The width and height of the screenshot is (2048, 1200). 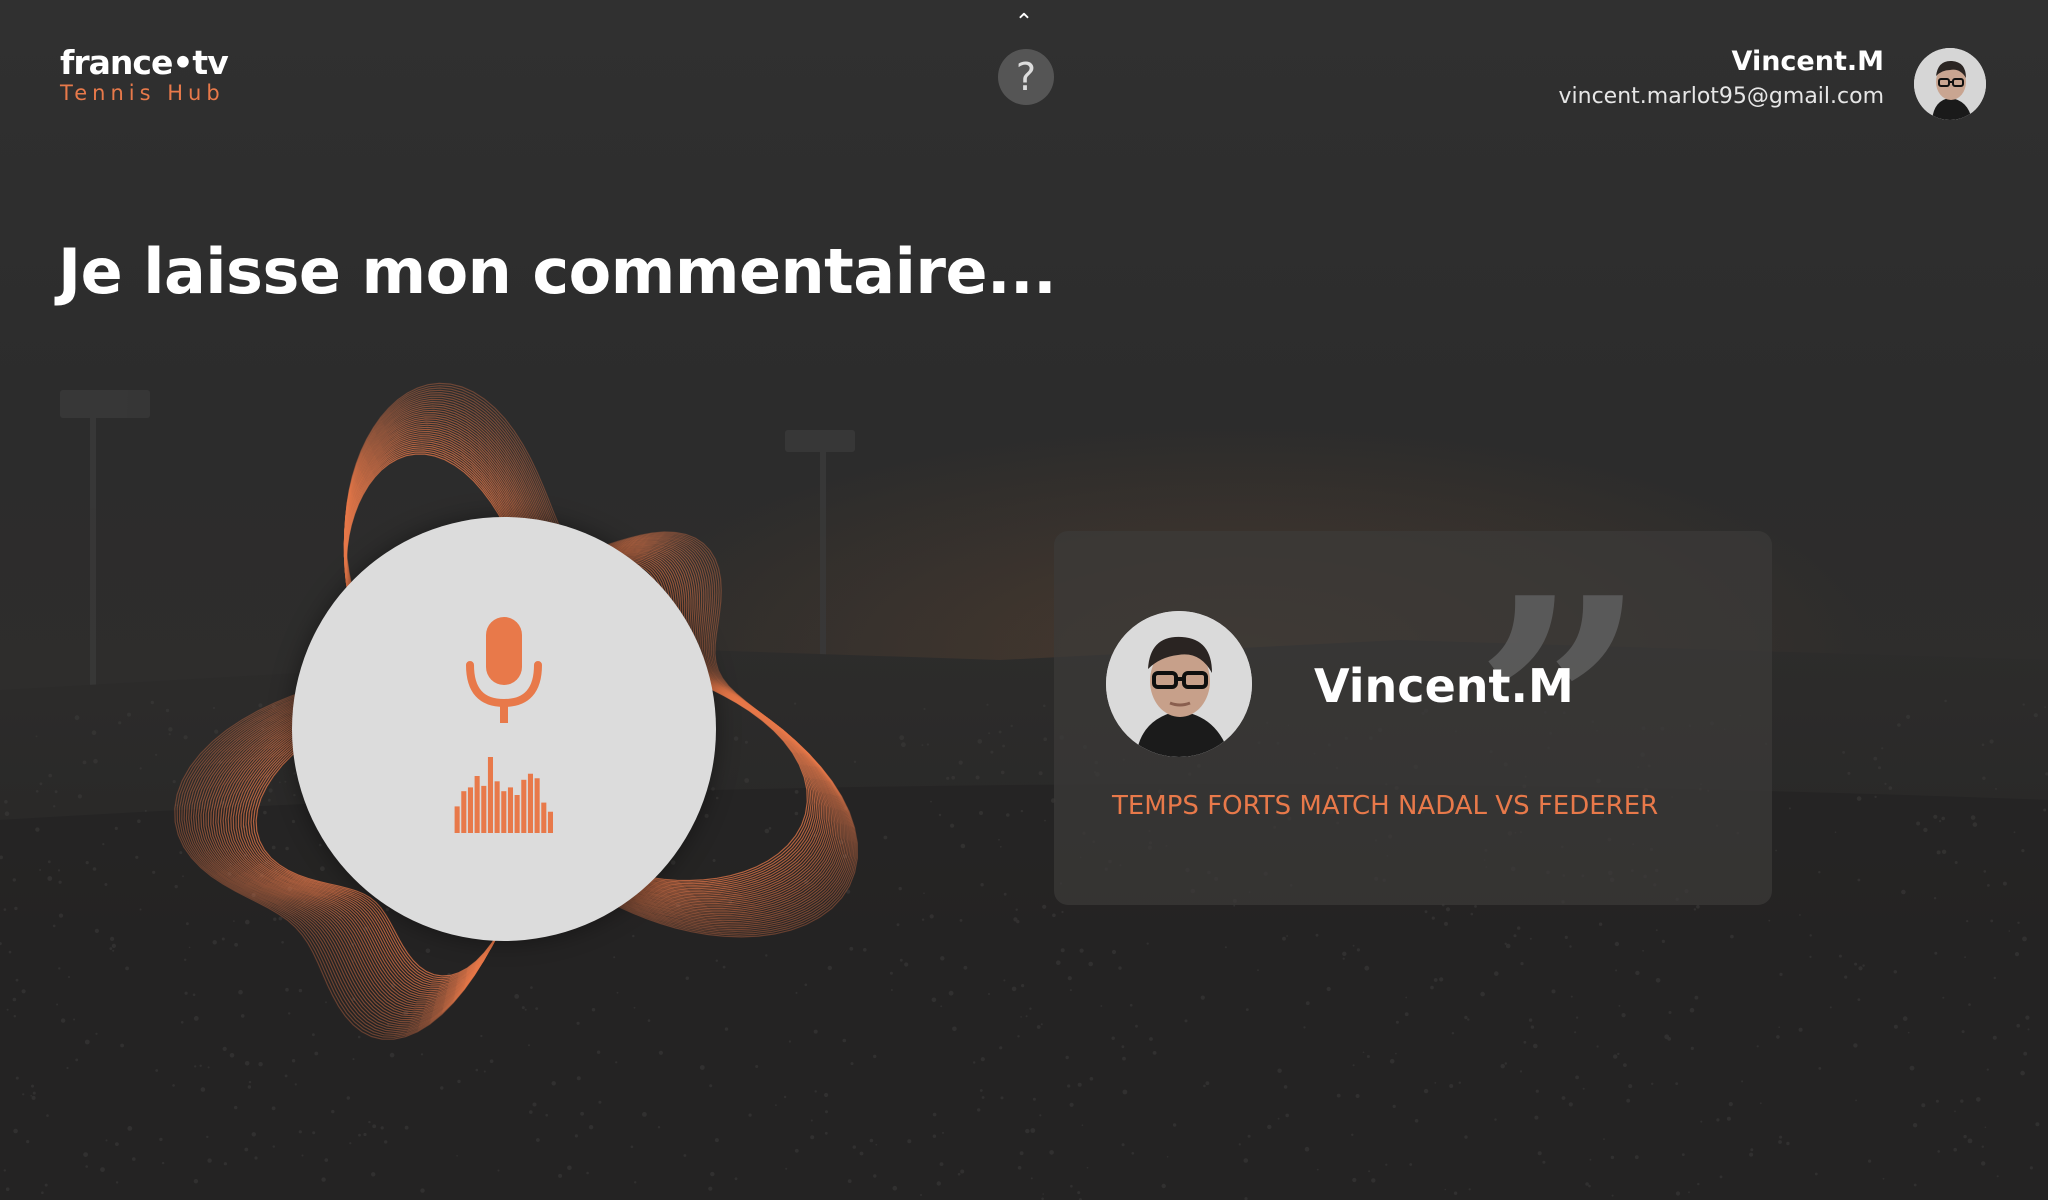 I want to click on comment-author-avatar, so click(x=1179, y=684).